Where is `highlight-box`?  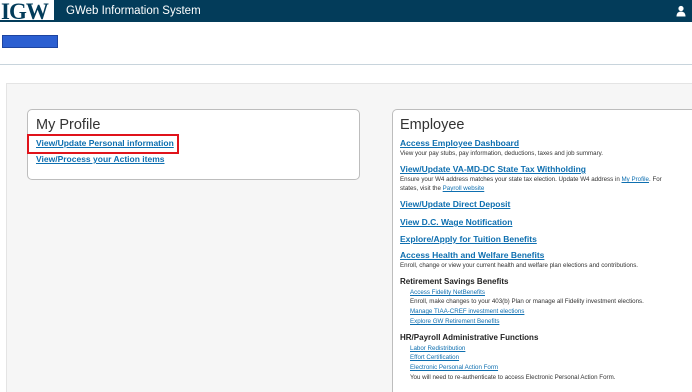
highlight-box is located at coordinates (103, 144).